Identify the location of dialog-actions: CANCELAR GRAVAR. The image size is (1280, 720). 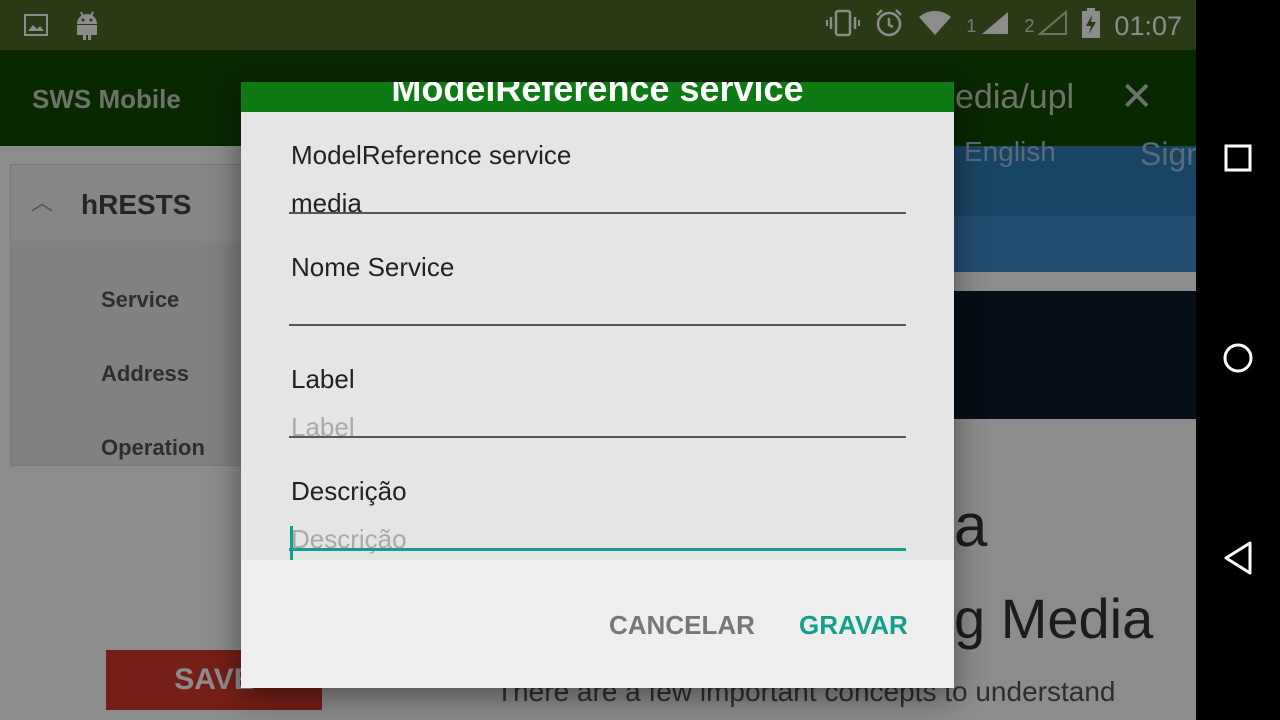
(597, 624).